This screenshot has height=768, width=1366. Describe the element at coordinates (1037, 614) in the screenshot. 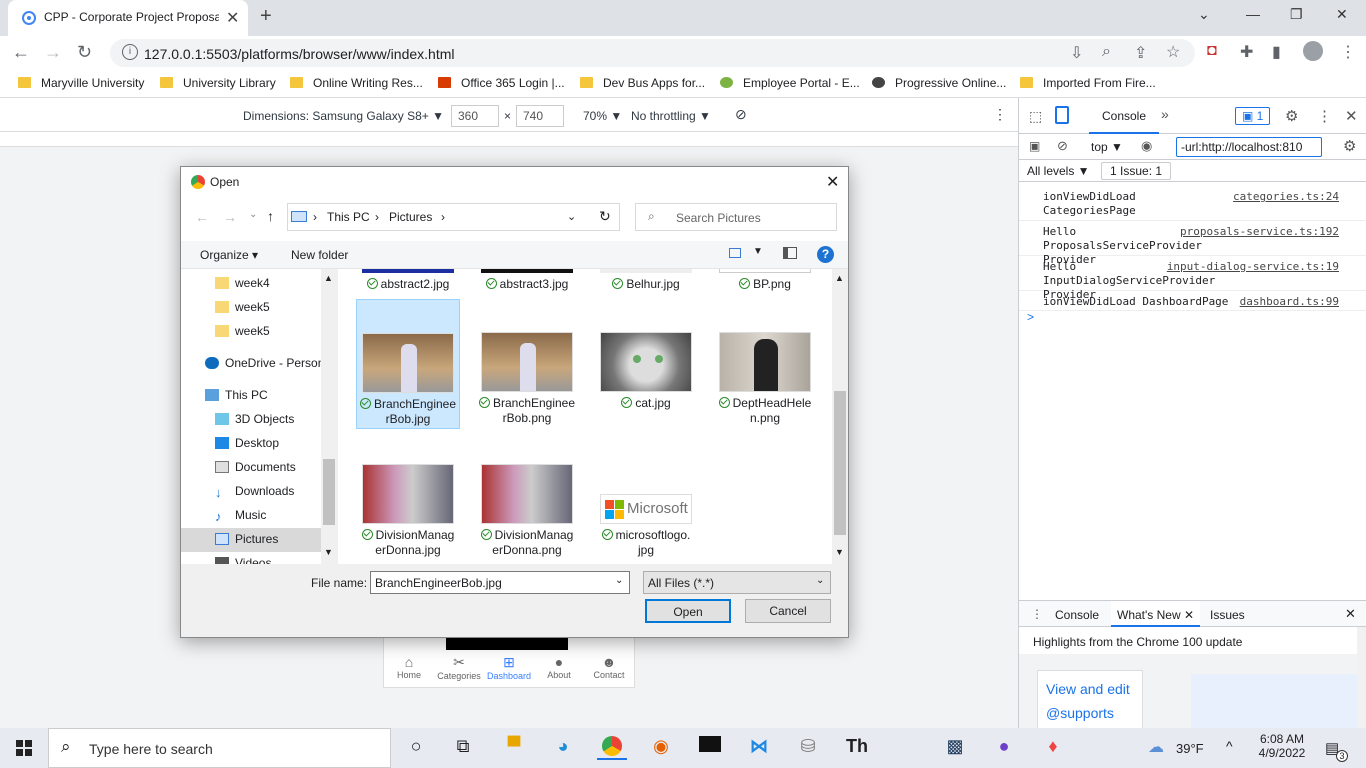

I see `drawer-menu-icon: ⋮` at that location.